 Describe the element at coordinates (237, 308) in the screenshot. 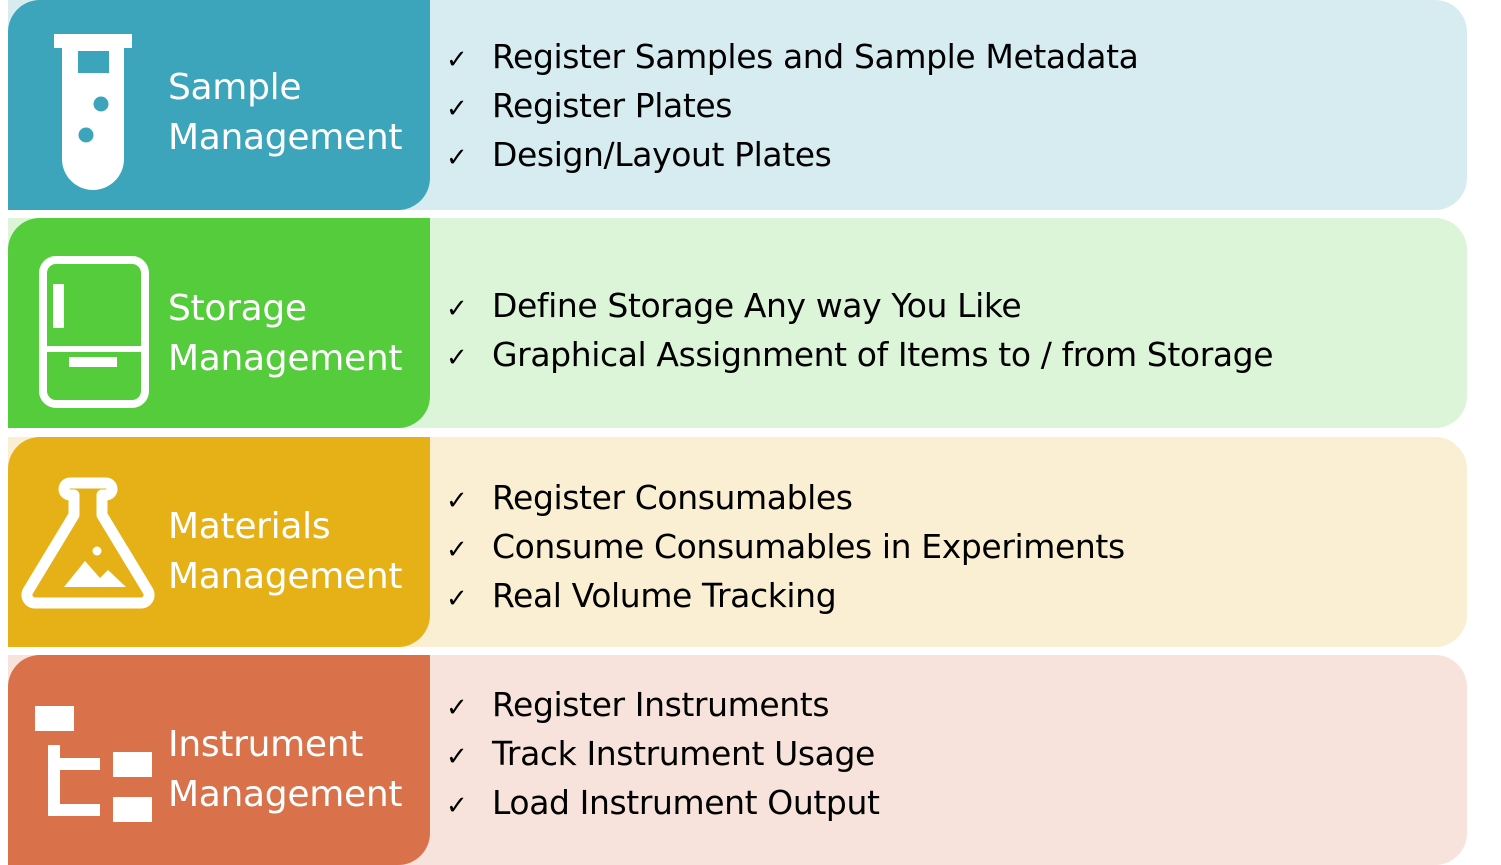

I see `storage-title-line1: Storage` at that location.